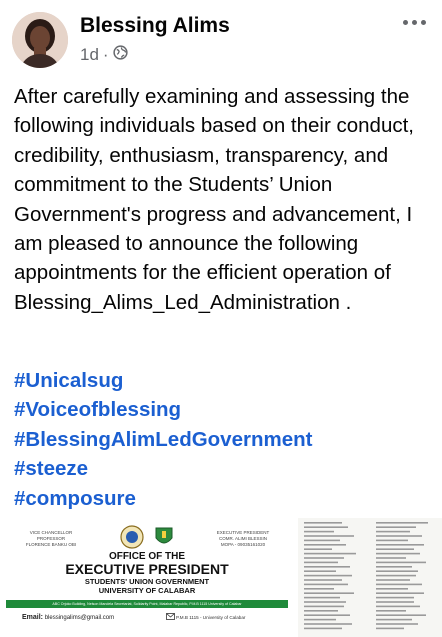 Image resolution: width=442 pixels, height=637 pixels. I want to click on hashtag-link: #composure, so click(224, 498).